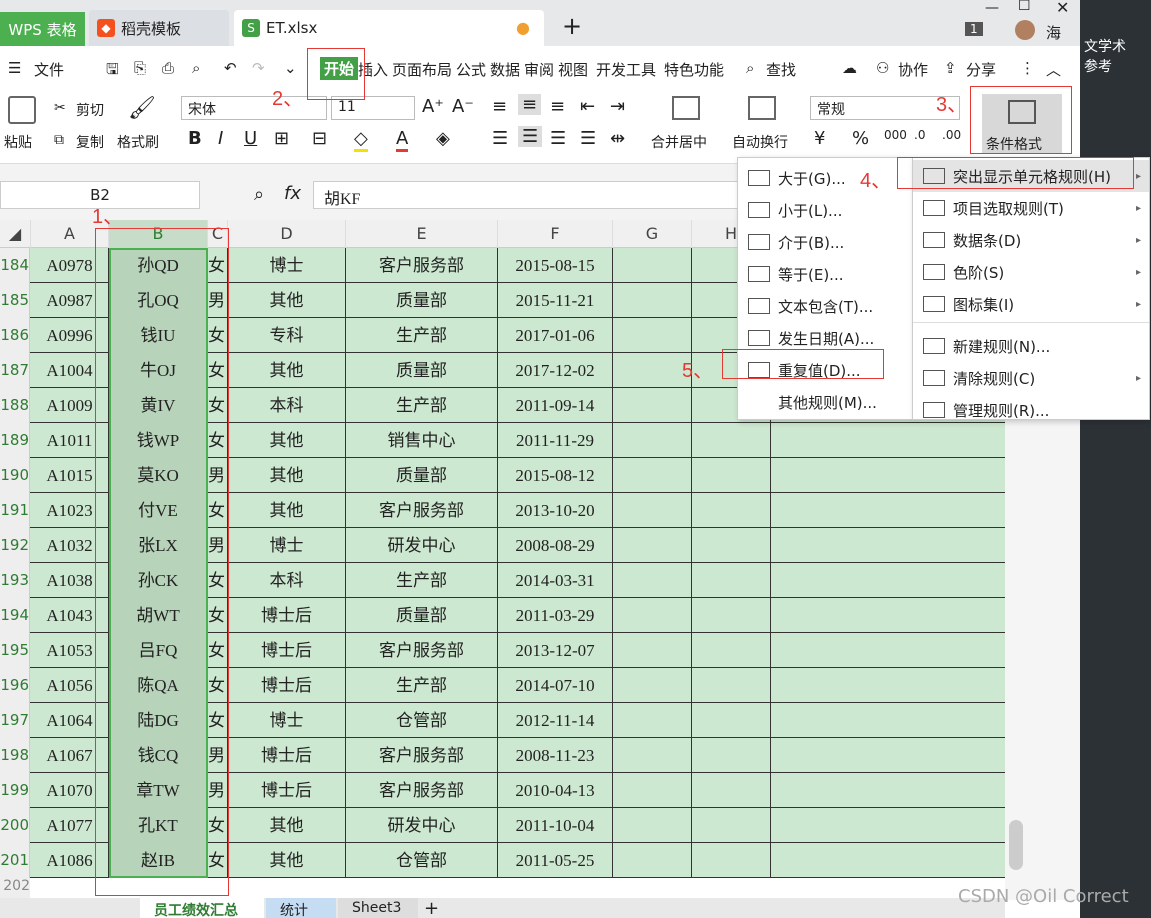  What do you see at coordinates (195, 138) in the screenshot?
I see `bold-icon: B` at bounding box center [195, 138].